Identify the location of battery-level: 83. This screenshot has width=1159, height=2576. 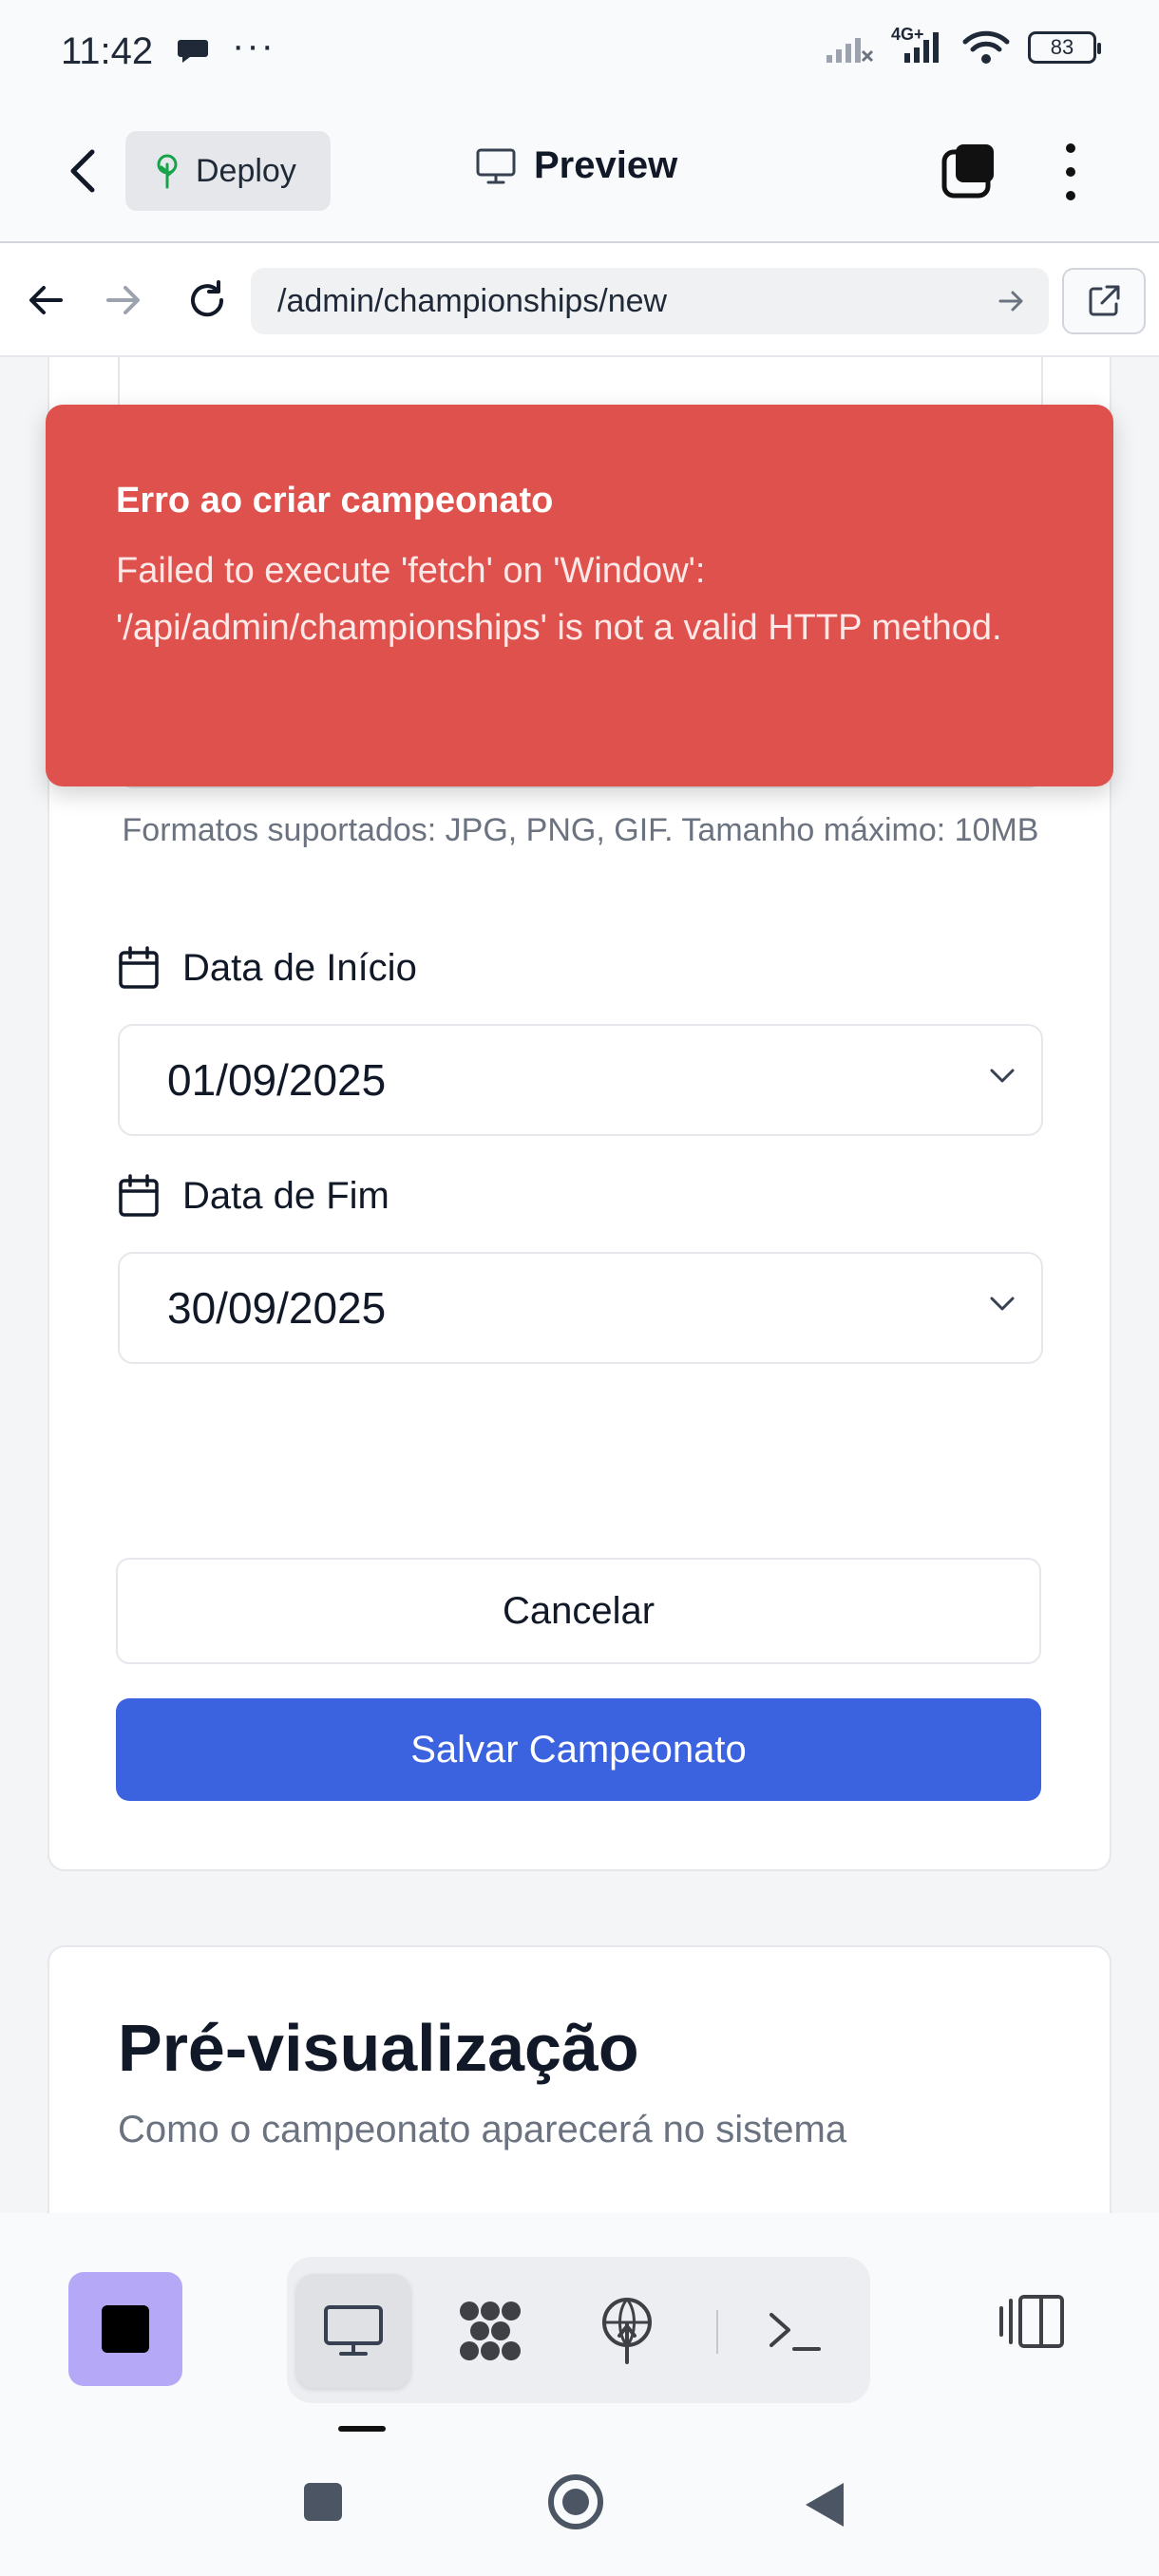
(1062, 47).